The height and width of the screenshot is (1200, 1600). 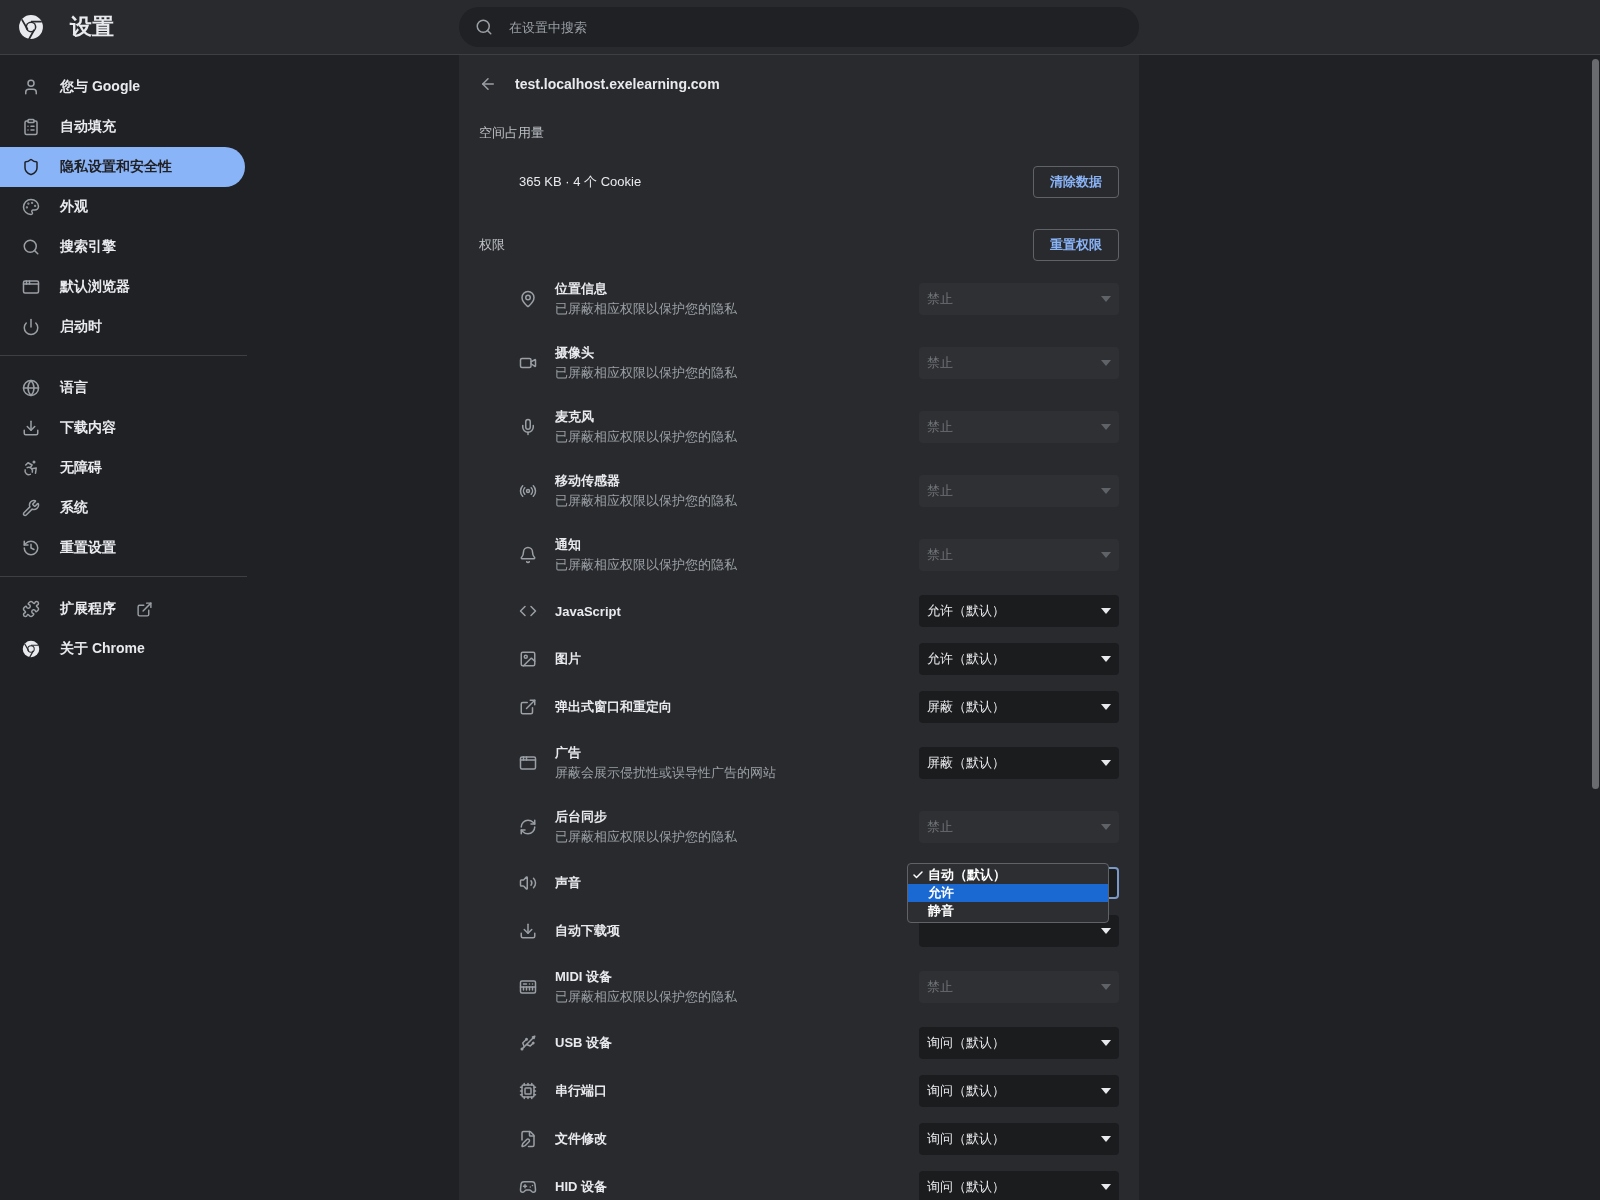 What do you see at coordinates (122, 287) in the screenshot?
I see `sidebar-item: 默认浏览器` at bounding box center [122, 287].